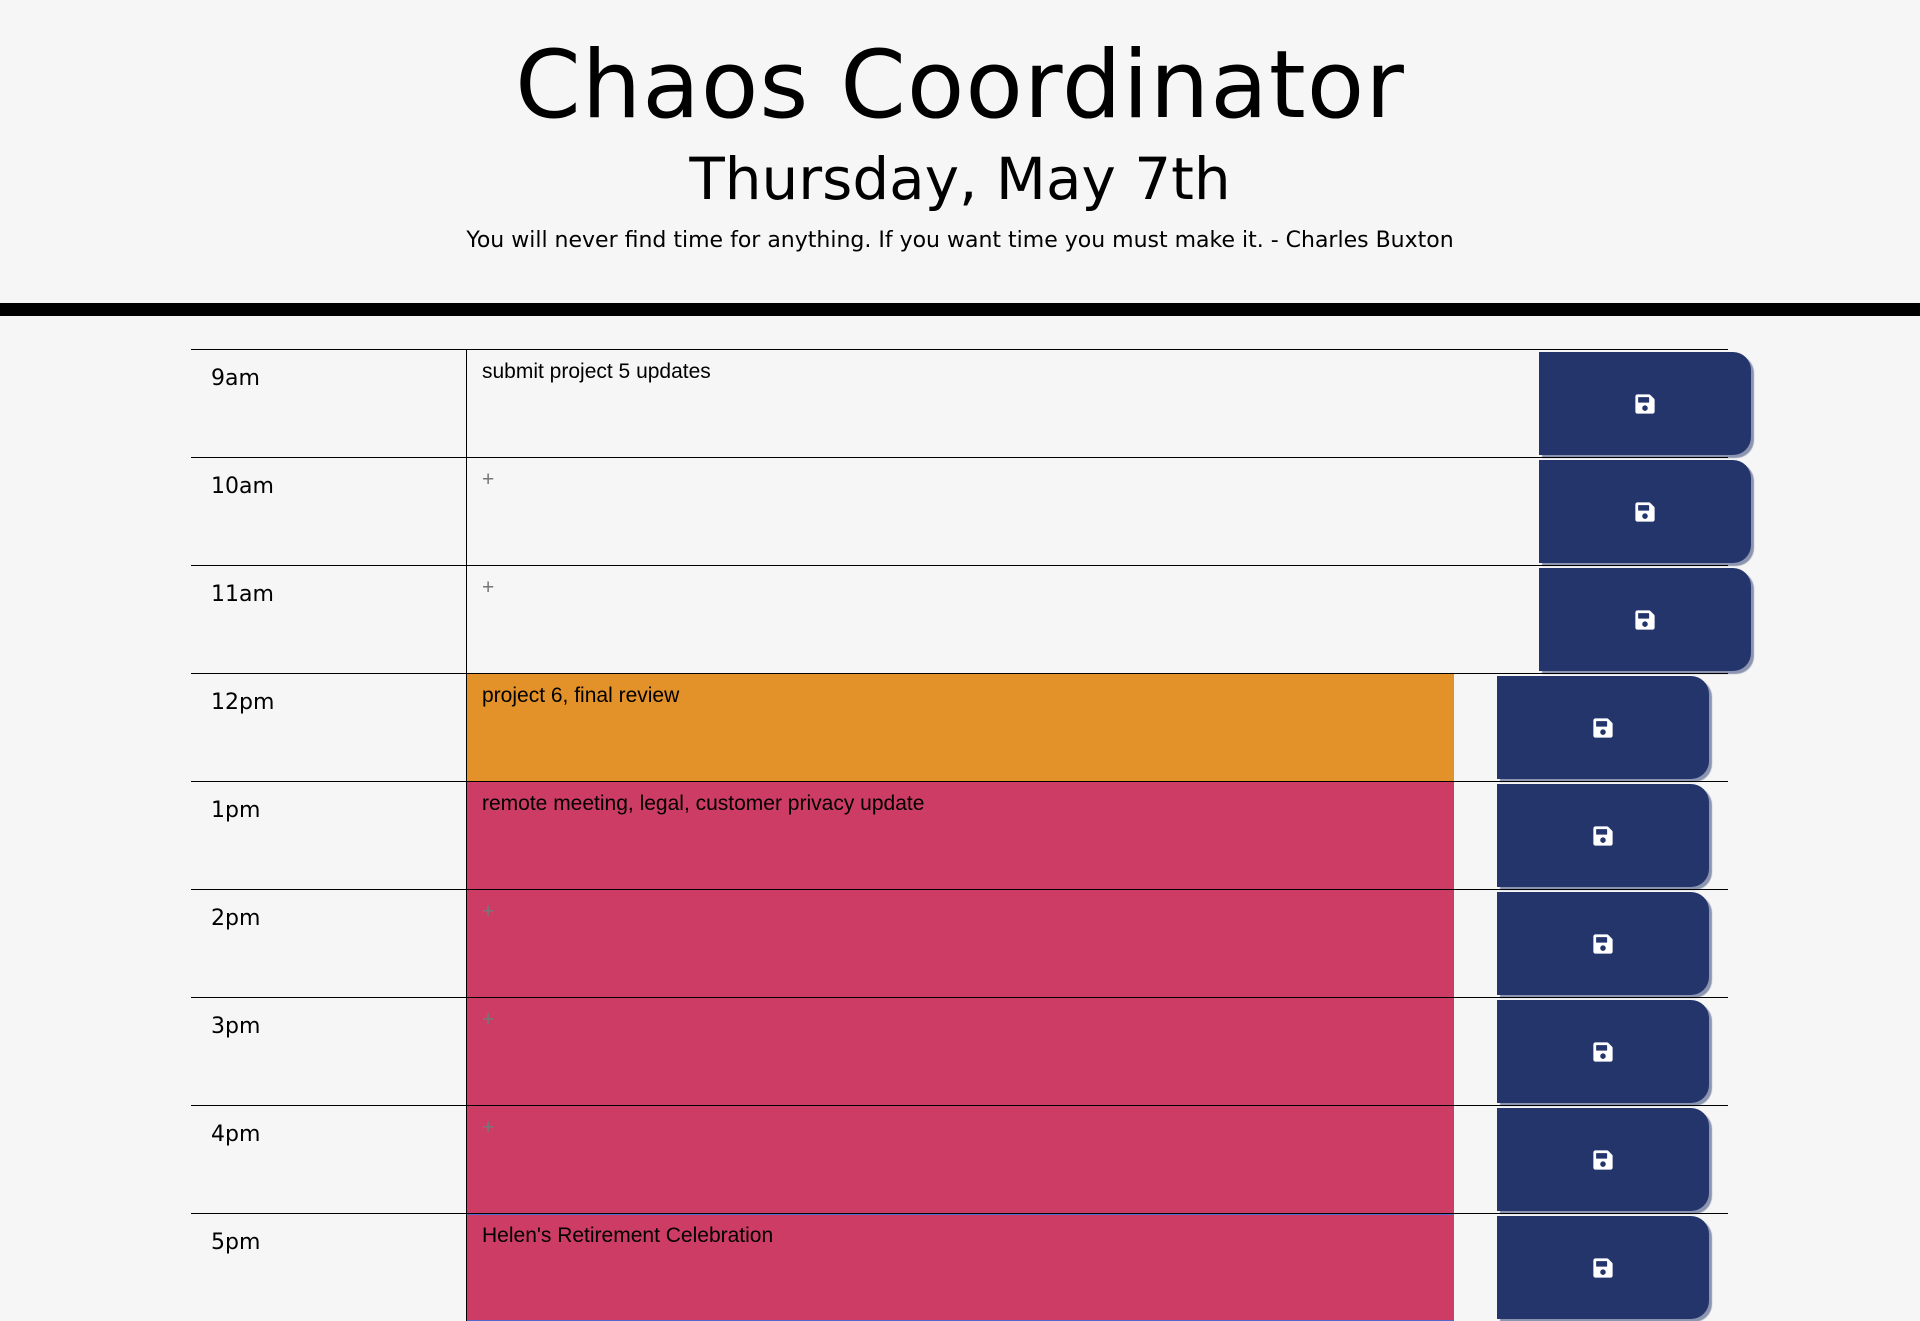 The width and height of the screenshot is (1920, 1321). What do you see at coordinates (329, 511) in the screenshot?
I see `hour-label: 10am` at bounding box center [329, 511].